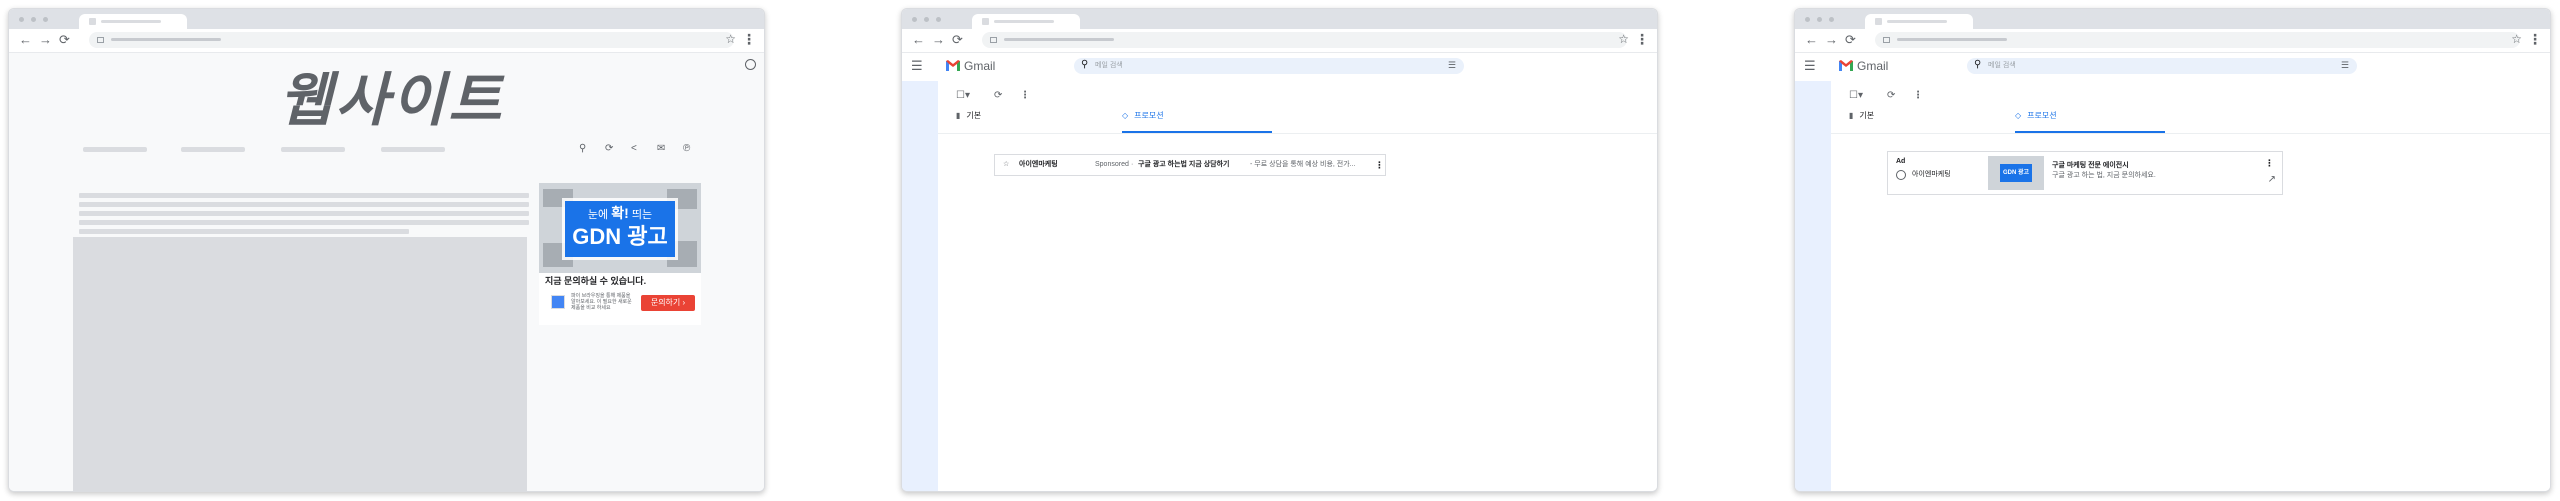  Describe the element at coordinates (640, 215) in the screenshot. I see `ad-headline-post: 띄는` at that location.